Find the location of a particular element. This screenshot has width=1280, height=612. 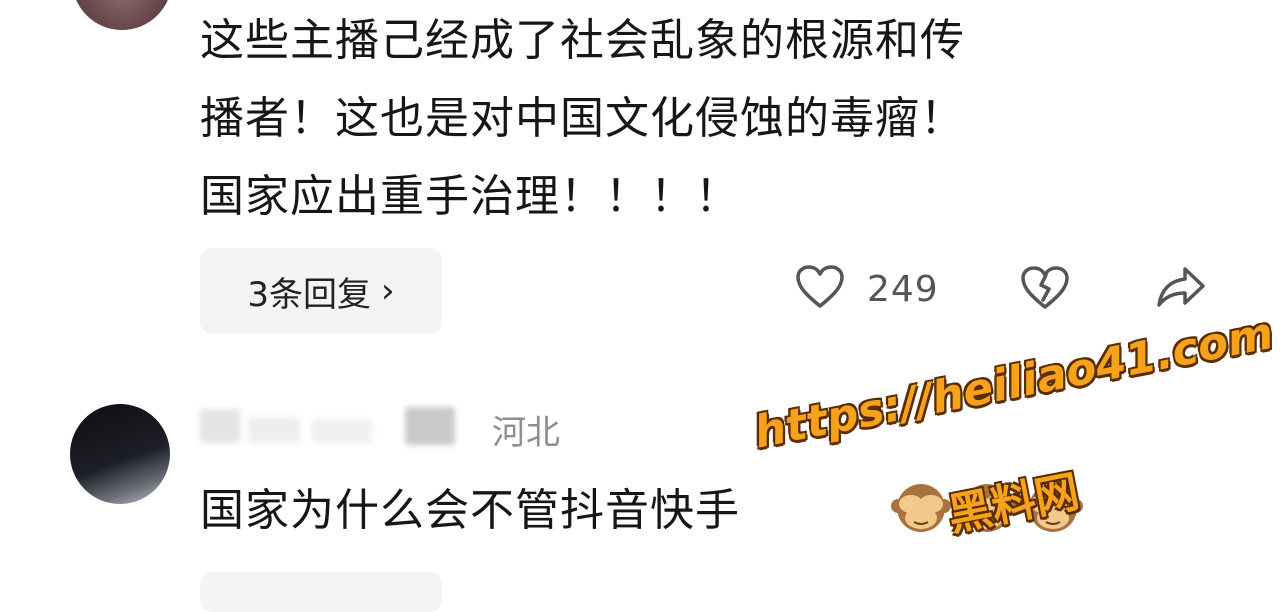

dislike-button is located at coordinates (1045, 290).